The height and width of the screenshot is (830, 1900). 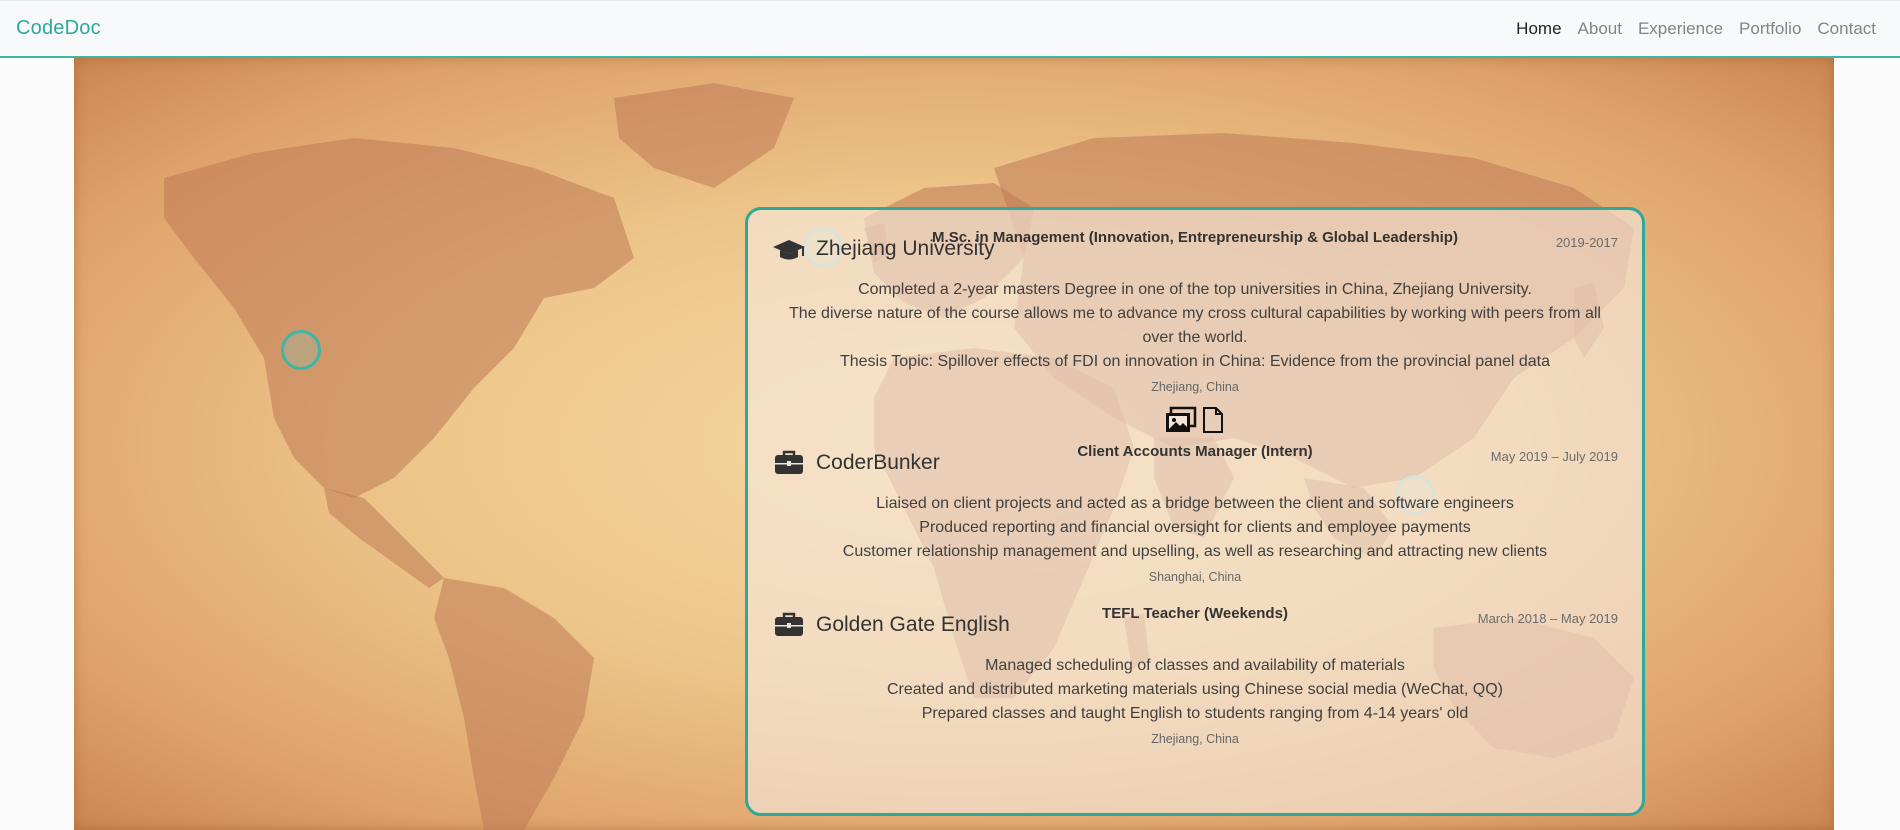 What do you see at coordinates (1538, 29) in the screenshot?
I see `nav-link-home: Home` at bounding box center [1538, 29].